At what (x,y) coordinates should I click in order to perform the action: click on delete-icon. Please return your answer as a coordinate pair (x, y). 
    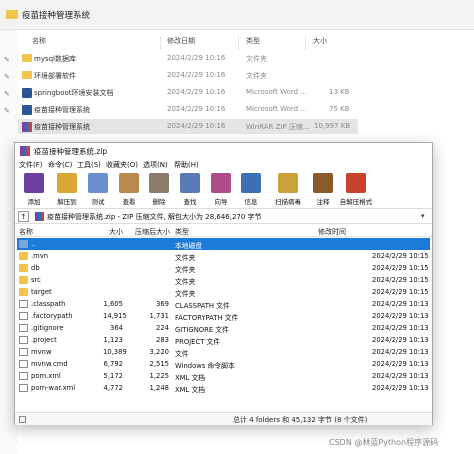
    Looking at the image, I should click on (159, 183).